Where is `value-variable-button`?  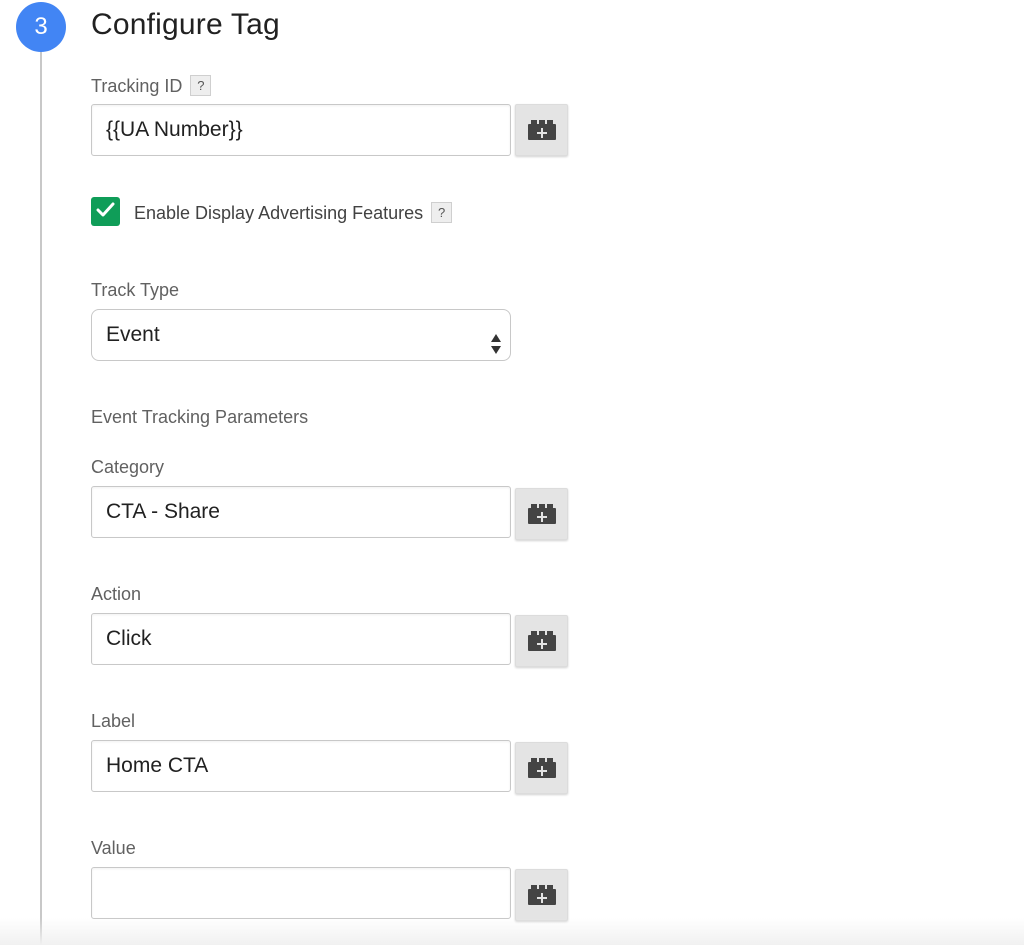 value-variable-button is located at coordinates (541, 895).